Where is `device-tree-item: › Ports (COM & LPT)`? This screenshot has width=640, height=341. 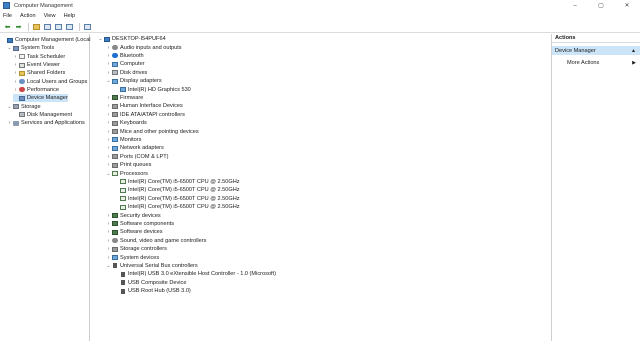 device-tree-item: › Ports (COM & LPT) is located at coordinates (137, 157).